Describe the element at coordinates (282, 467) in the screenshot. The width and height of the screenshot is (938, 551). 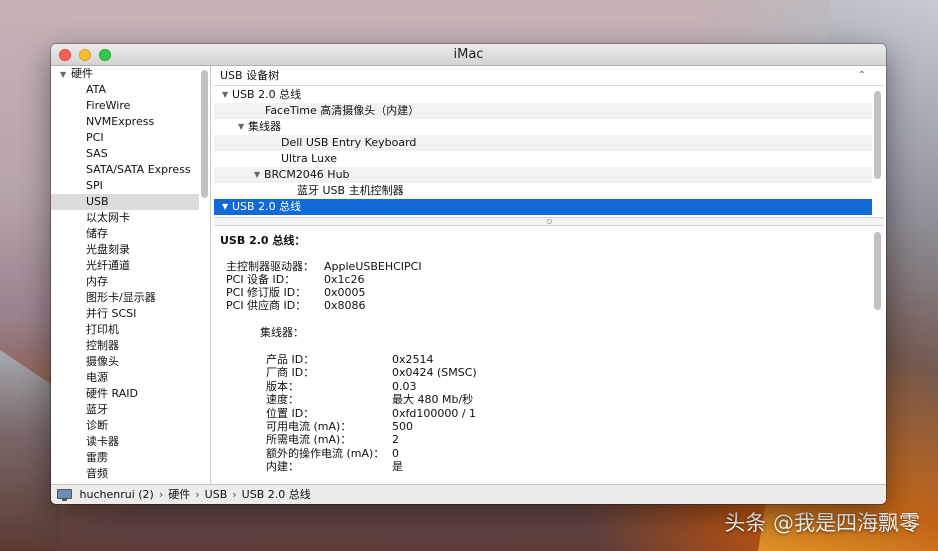
I see `property-key: 内建：` at that location.